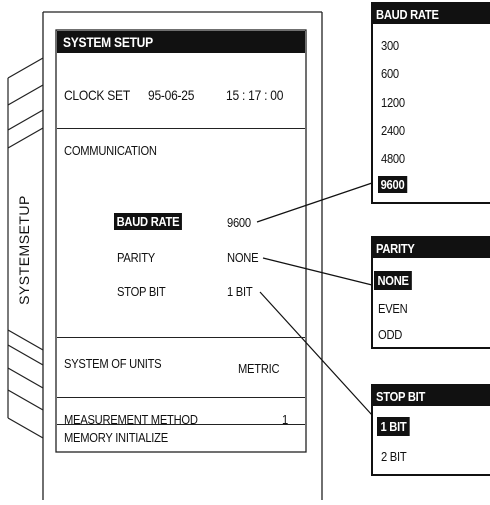 Image resolution: width=490 pixels, height=505 pixels. I want to click on baud-option: 1200, so click(393, 102).